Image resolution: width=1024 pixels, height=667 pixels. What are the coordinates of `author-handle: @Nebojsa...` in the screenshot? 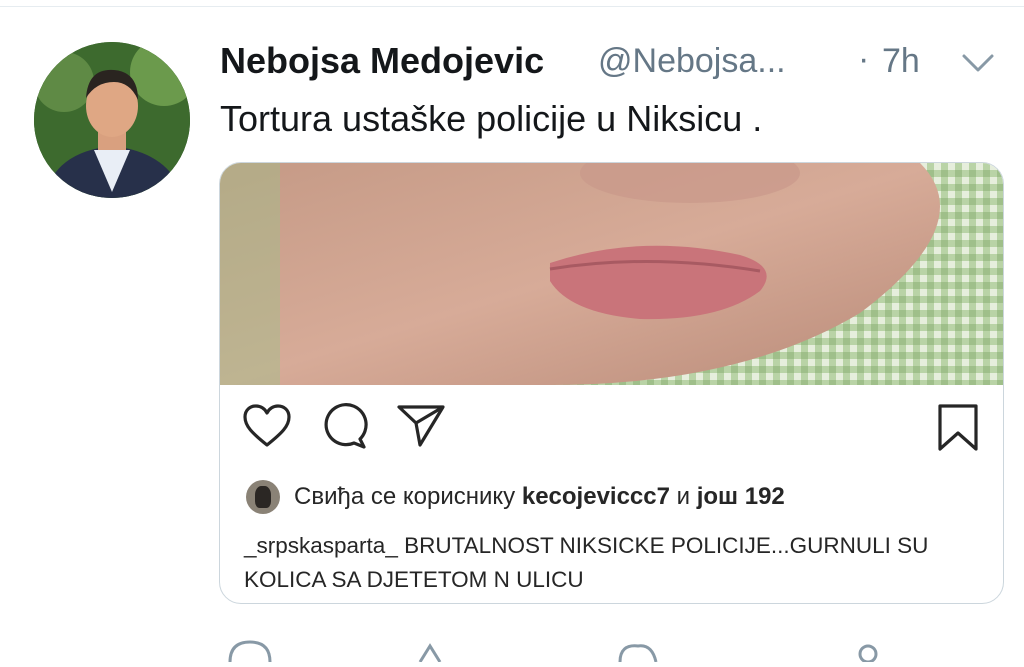 It's located at (692, 61).